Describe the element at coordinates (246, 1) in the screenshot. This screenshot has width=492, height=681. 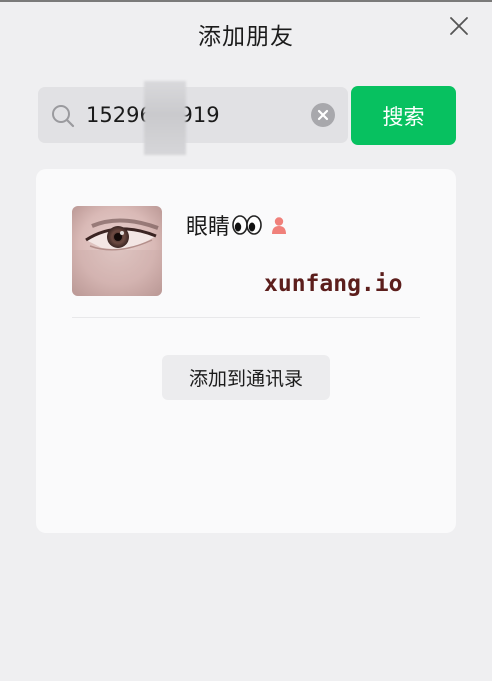
I see `window-top-border` at that location.